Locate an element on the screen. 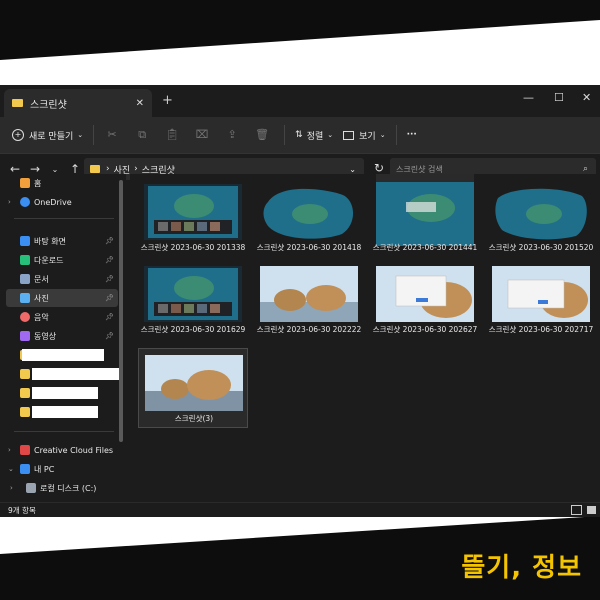 The width and height of the screenshot is (600, 600). minimize-button: — is located at coordinates (528, 97).